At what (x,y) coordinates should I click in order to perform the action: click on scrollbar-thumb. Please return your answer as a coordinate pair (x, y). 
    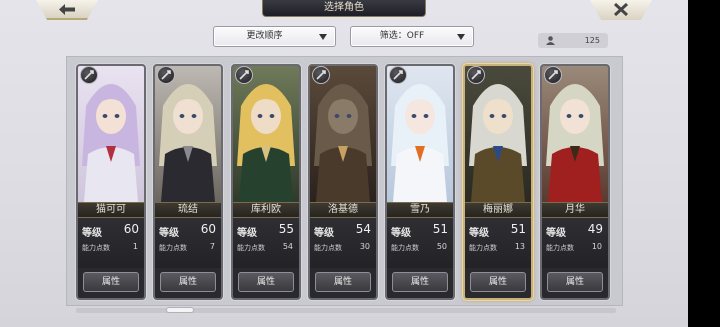
    Looking at the image, I should click on (180, 310).